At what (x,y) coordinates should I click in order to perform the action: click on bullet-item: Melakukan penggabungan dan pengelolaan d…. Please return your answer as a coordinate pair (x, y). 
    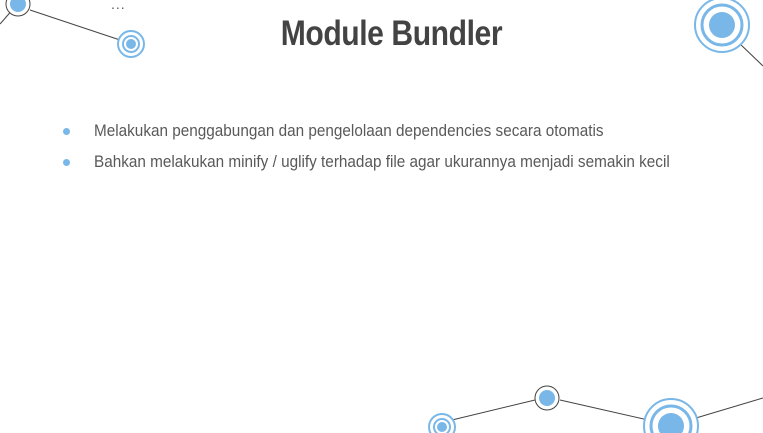
    Looking at the image, I should click on (405, 133).